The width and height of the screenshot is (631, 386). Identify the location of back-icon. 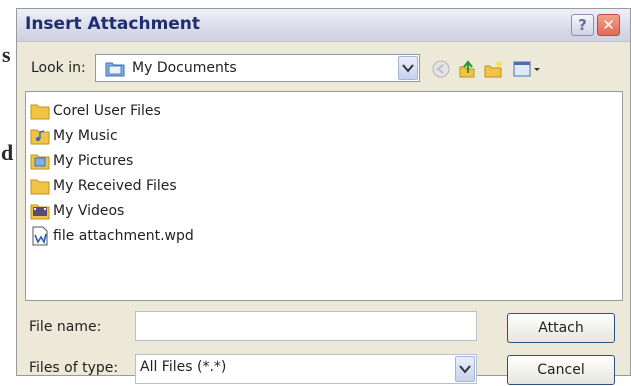
(441, 69).